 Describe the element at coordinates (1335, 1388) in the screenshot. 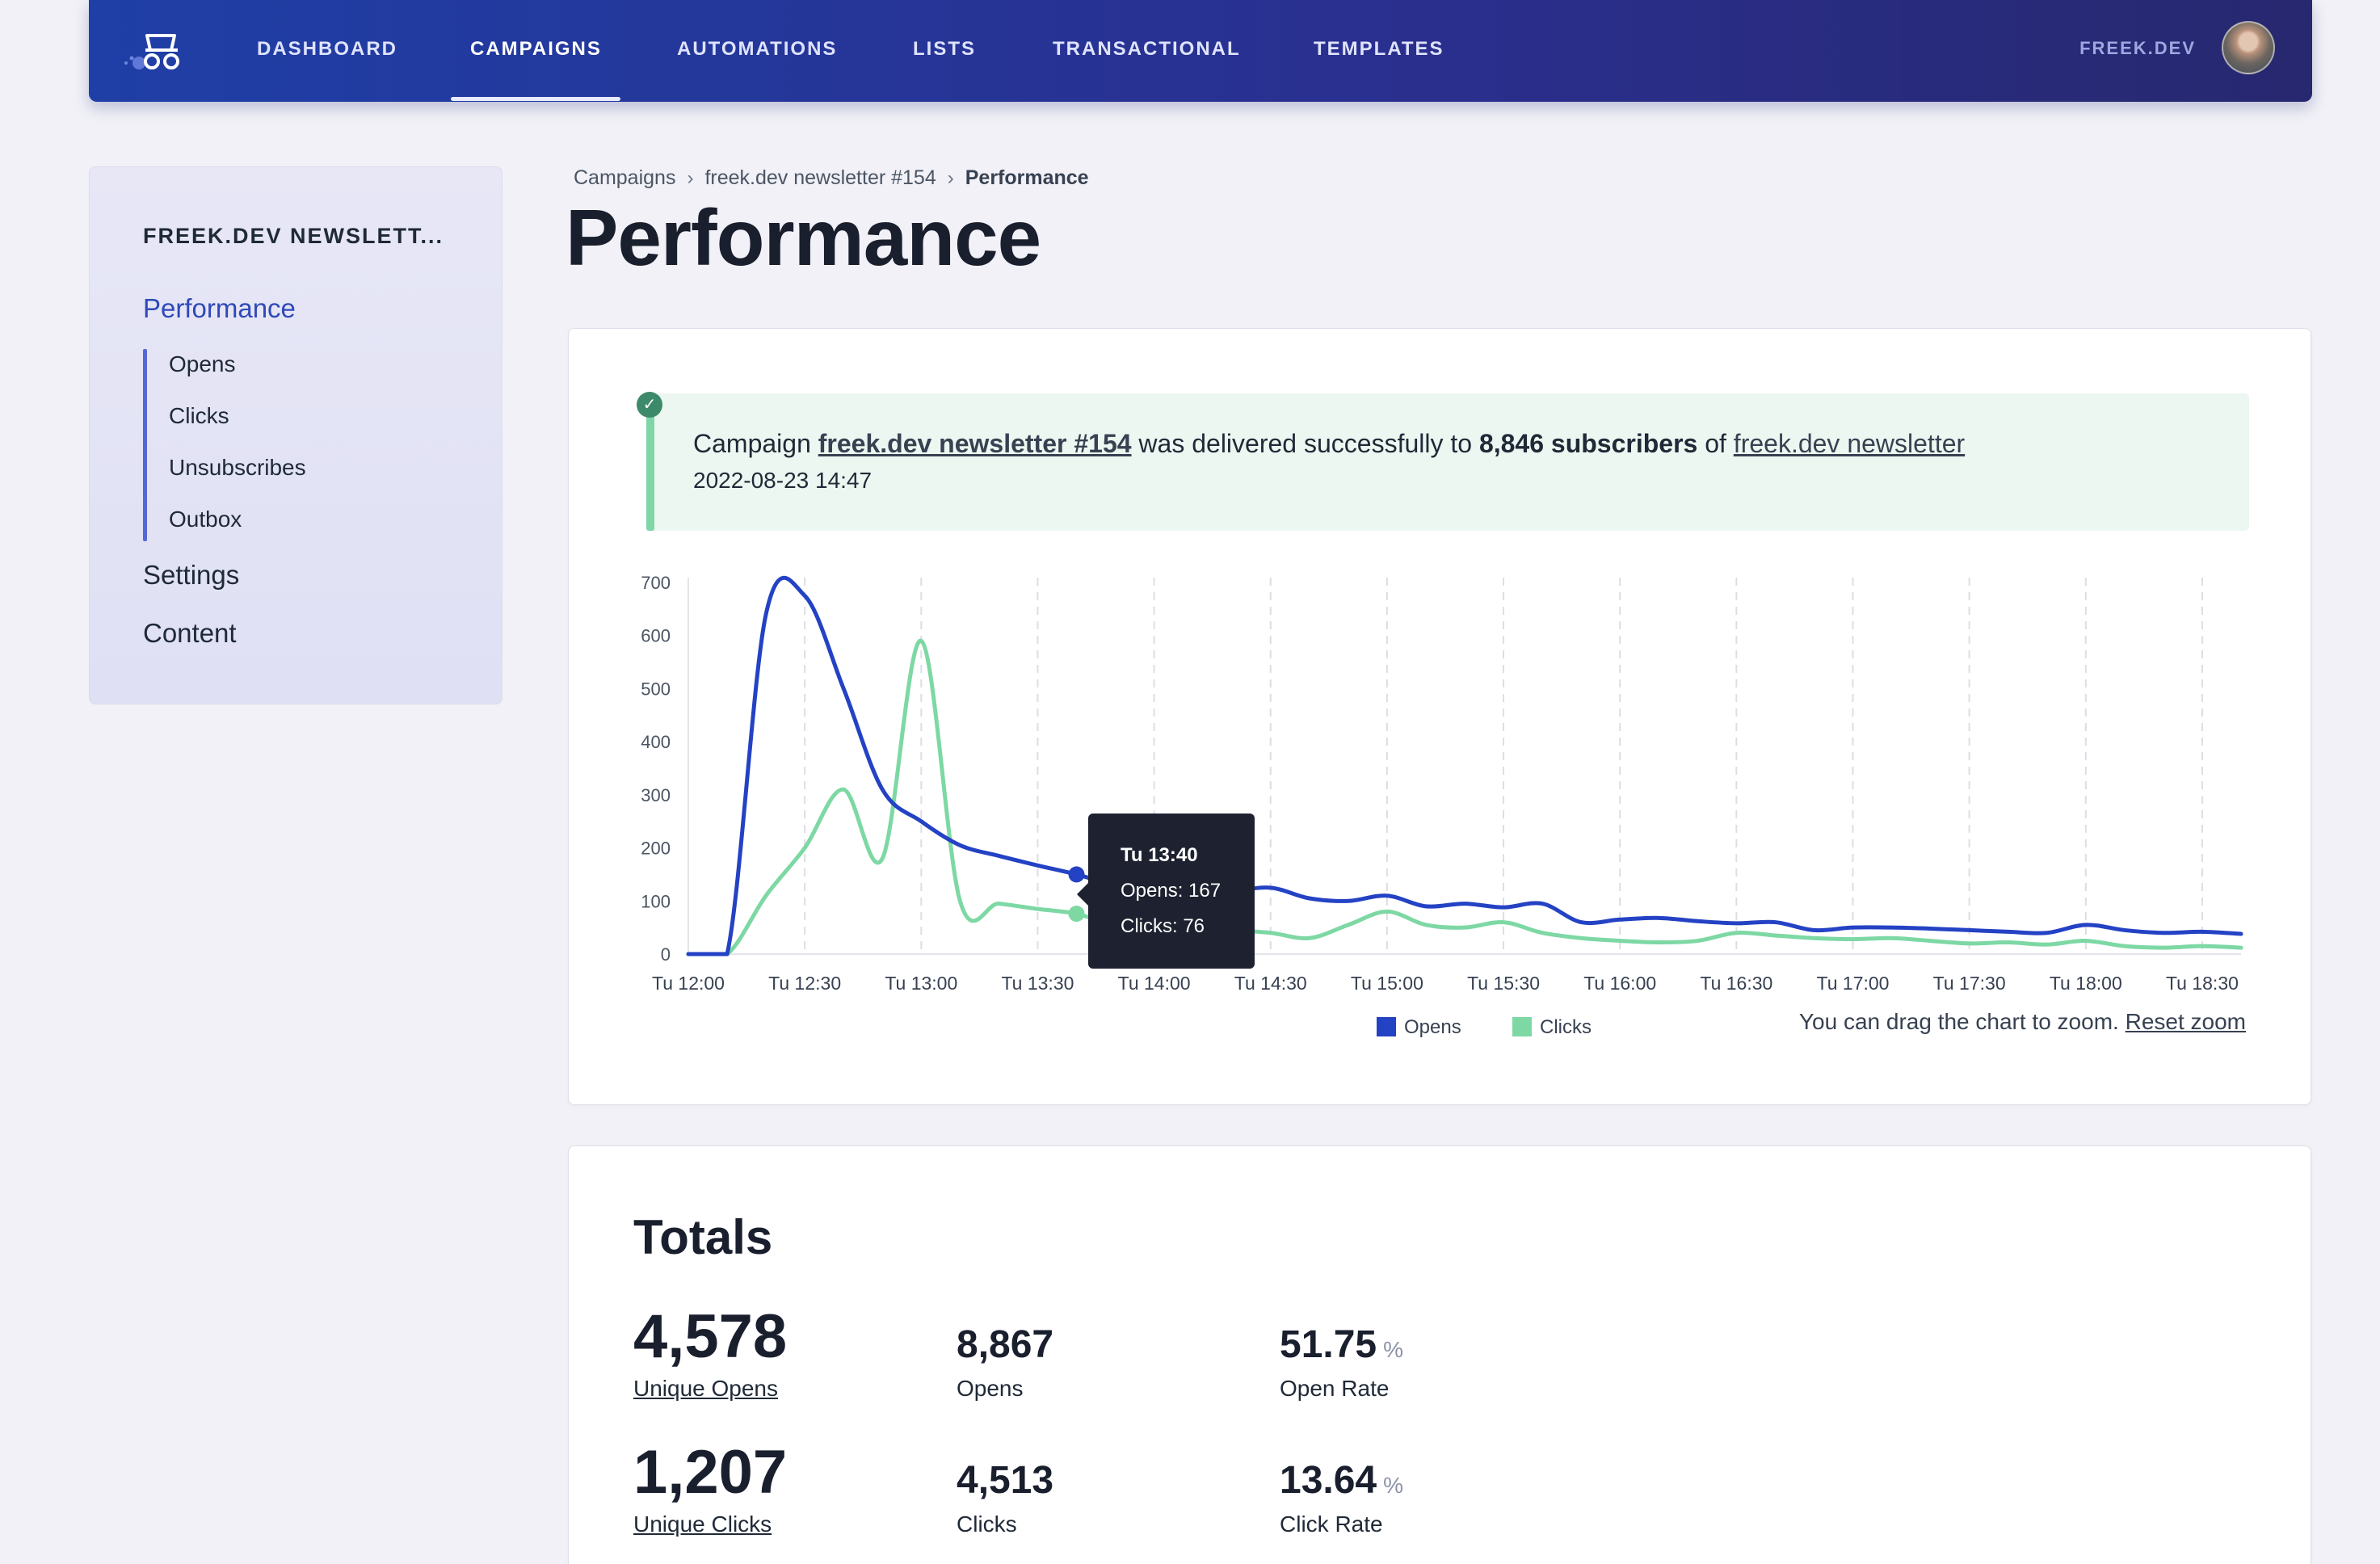

I see `open-rate-label: Open Rate` at that location.